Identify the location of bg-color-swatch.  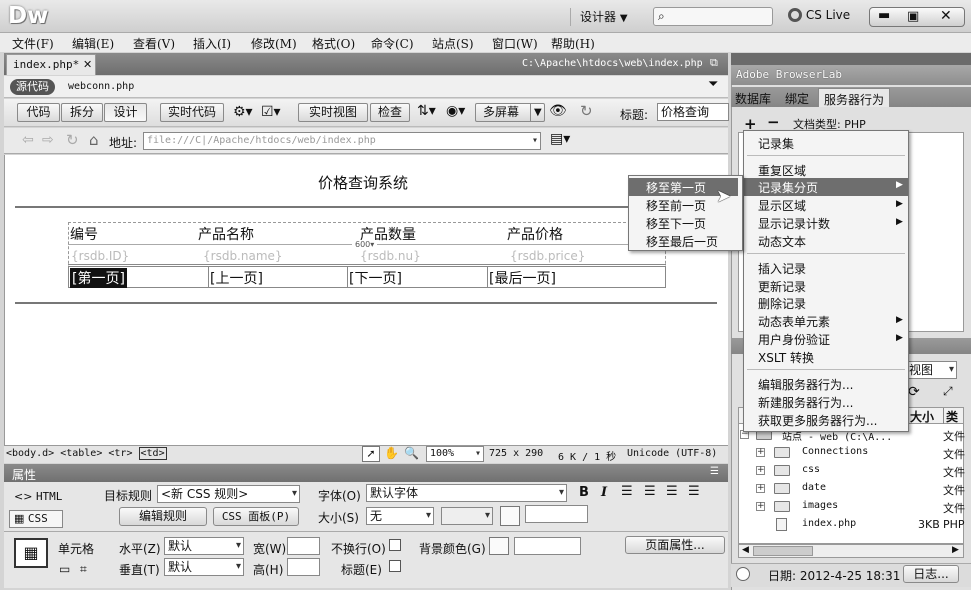
(499, 546).